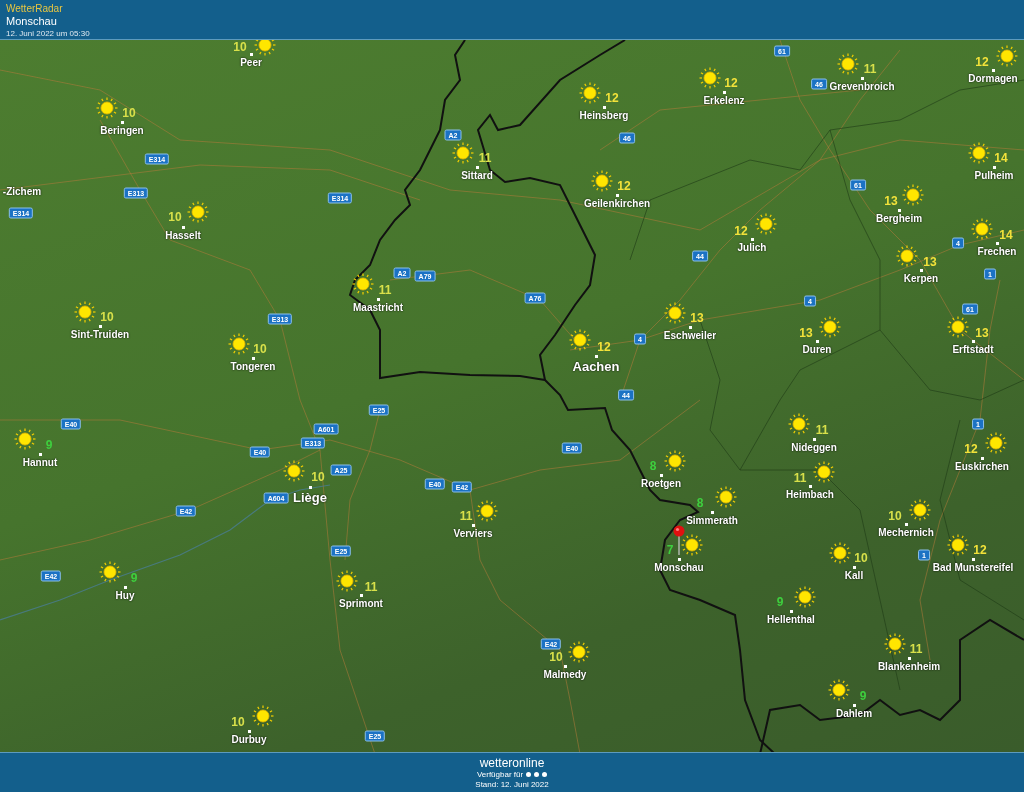 This screenshot has width=1024, height=792. I want to click on city-label: Nideggen, so click(814, 448).